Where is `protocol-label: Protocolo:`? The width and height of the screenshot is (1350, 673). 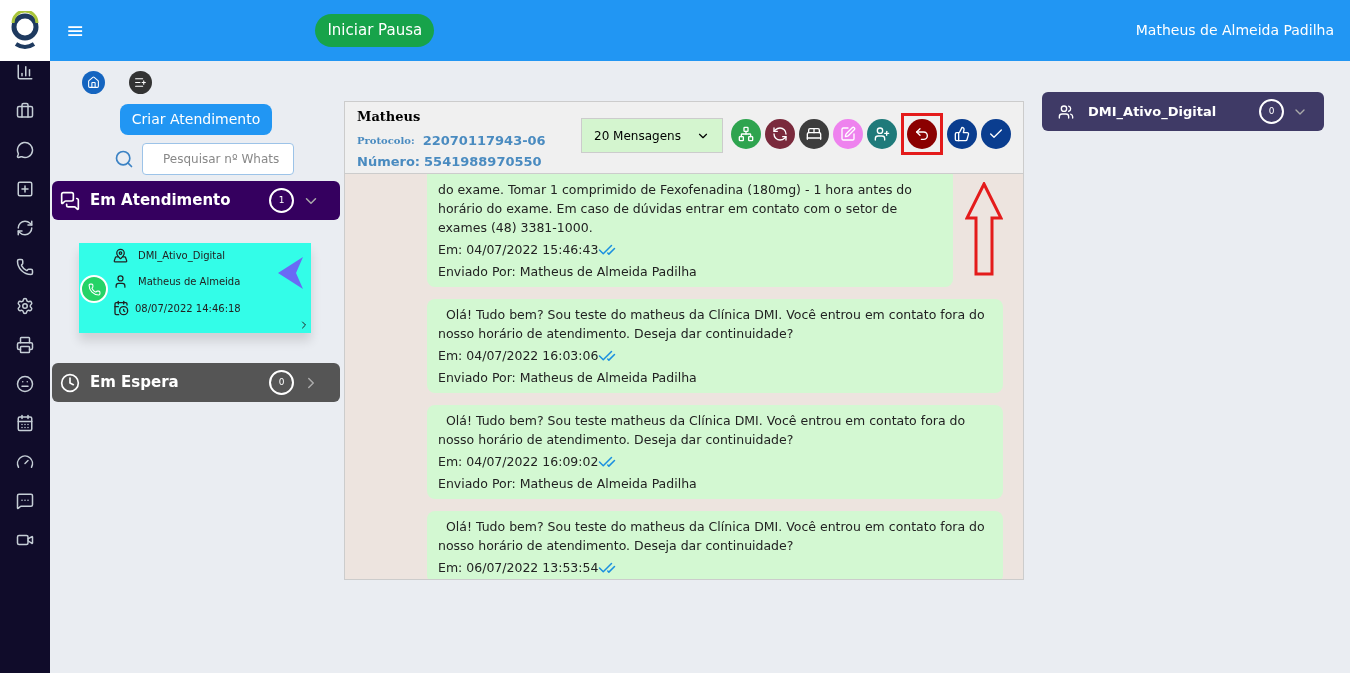
protocol-label: Protocolo: is located at coordinates (386, 140).